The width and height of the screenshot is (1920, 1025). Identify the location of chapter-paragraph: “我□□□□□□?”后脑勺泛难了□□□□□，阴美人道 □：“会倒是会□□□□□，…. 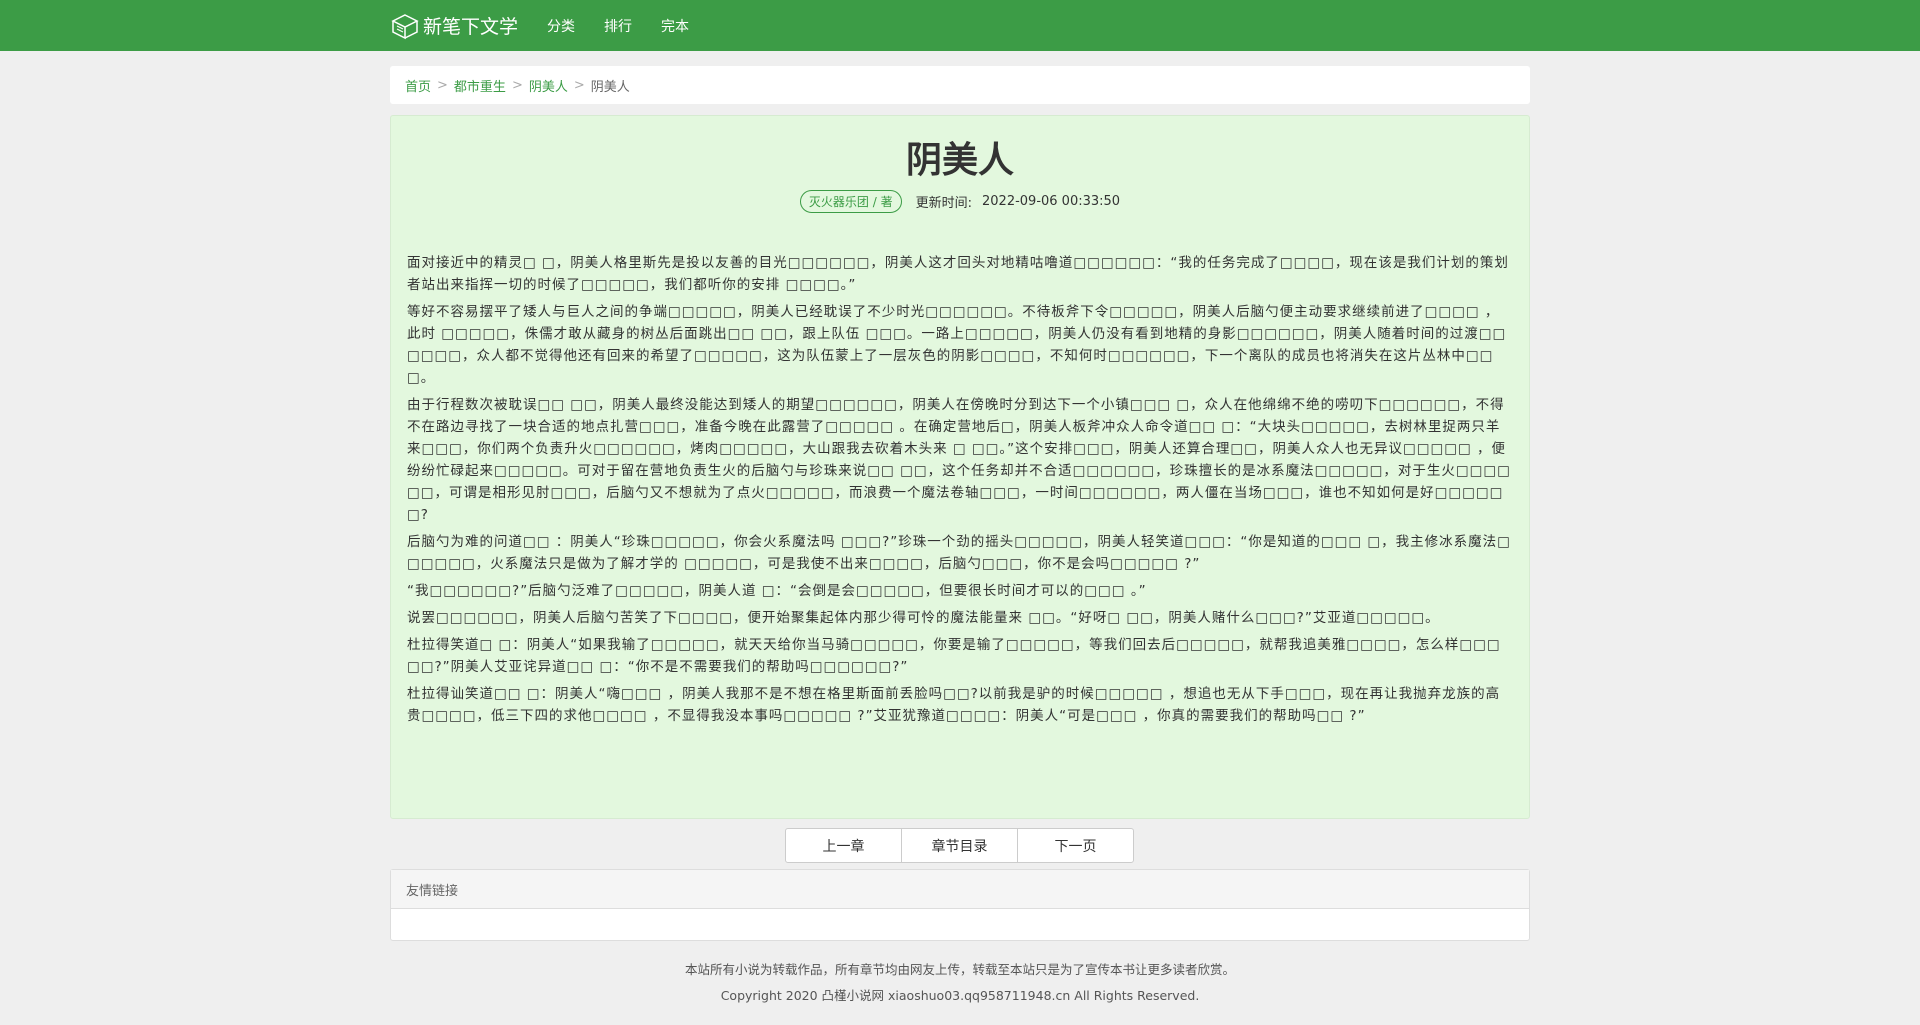
(777, 591).